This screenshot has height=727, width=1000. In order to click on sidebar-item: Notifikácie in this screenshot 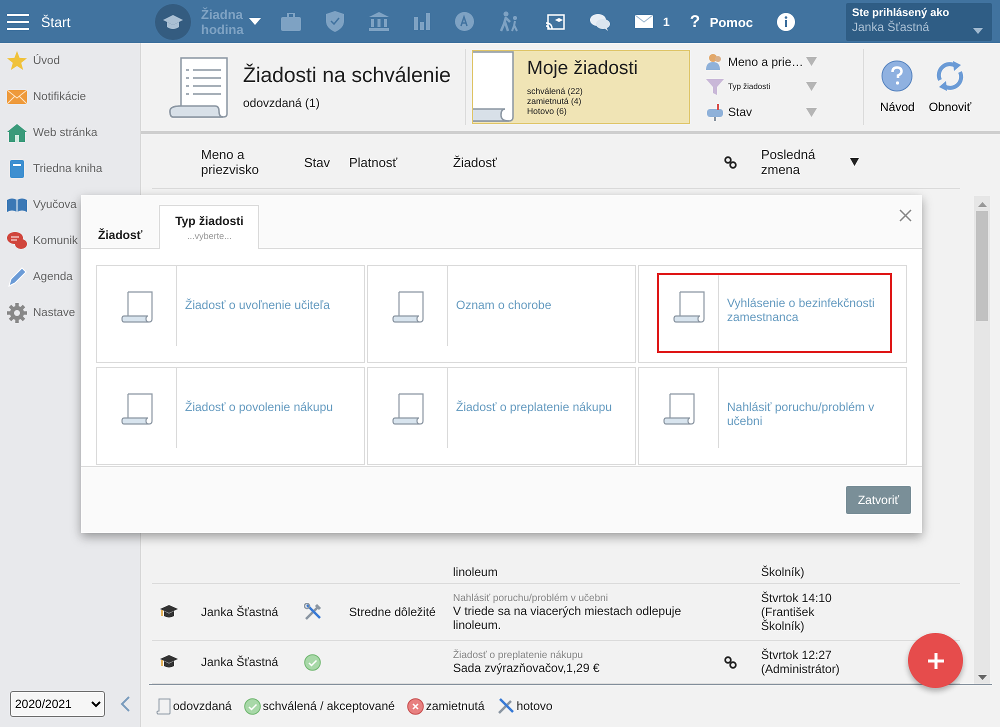, I will do `click(70, 97)`.